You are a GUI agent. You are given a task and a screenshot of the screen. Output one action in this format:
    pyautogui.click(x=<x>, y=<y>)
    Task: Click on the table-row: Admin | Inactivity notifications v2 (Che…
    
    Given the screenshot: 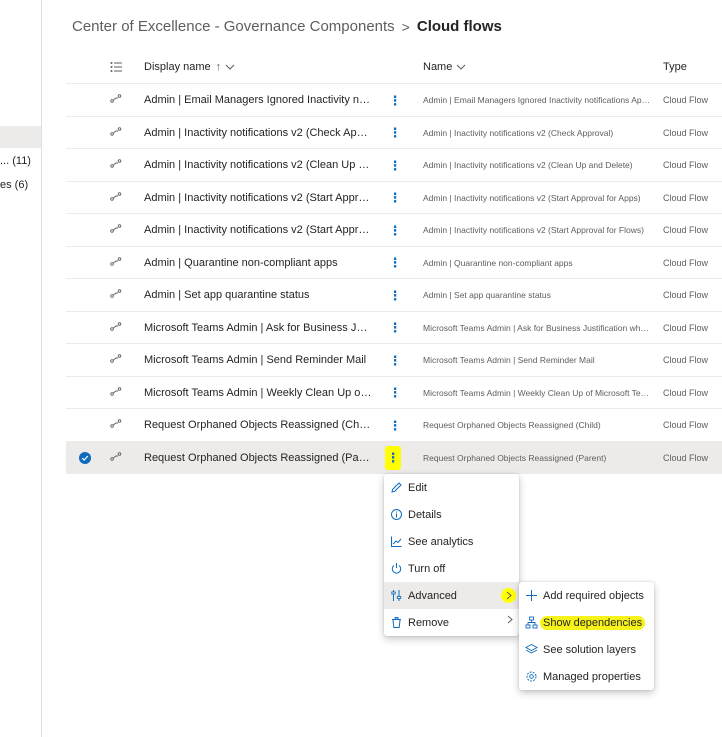 What is the action you would take?
    pyautogui.click(x=394, y=133)
    